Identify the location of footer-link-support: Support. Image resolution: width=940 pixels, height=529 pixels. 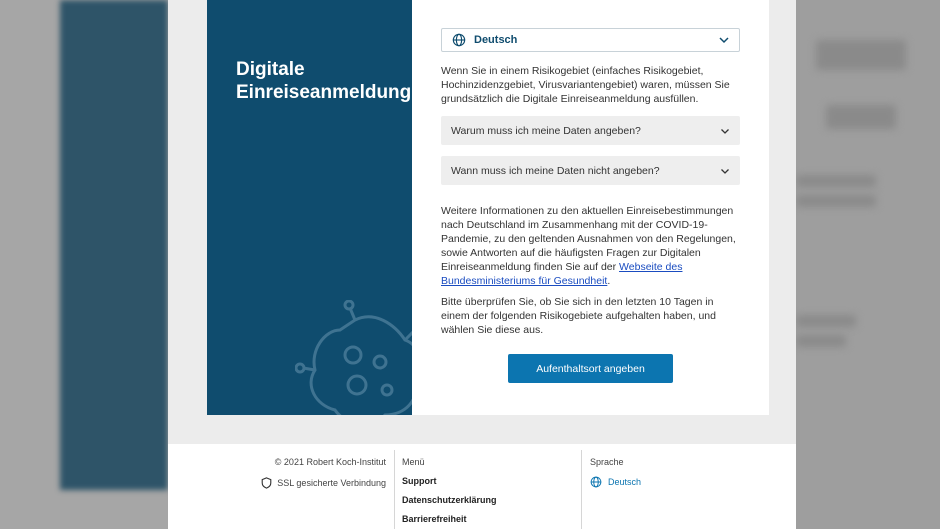
(449, 481).